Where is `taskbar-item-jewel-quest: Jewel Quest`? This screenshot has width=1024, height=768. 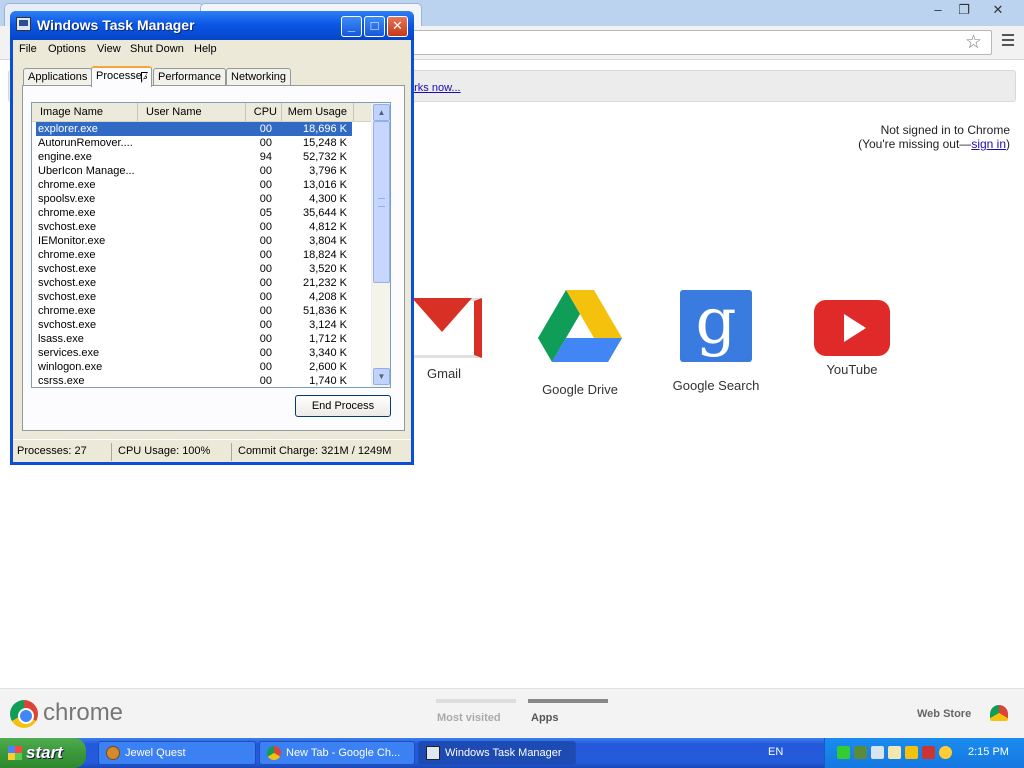
taskbar-item-jewel-quest: Jewel Quest is located at coordinates (177, 753).